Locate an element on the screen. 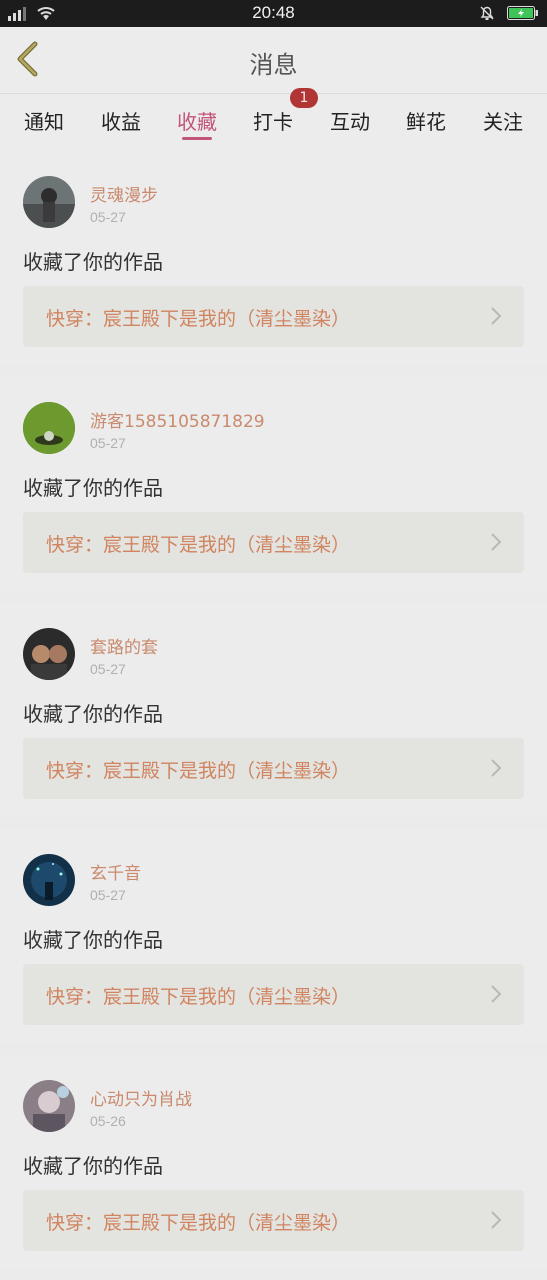 This screenshot has height=1280, width=547. battery-icon is located at coordinates (523, 15).